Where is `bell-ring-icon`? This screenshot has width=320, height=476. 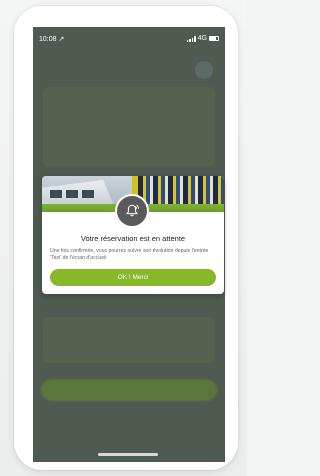 bell-ring-icon is located at coordinates (132, 211).